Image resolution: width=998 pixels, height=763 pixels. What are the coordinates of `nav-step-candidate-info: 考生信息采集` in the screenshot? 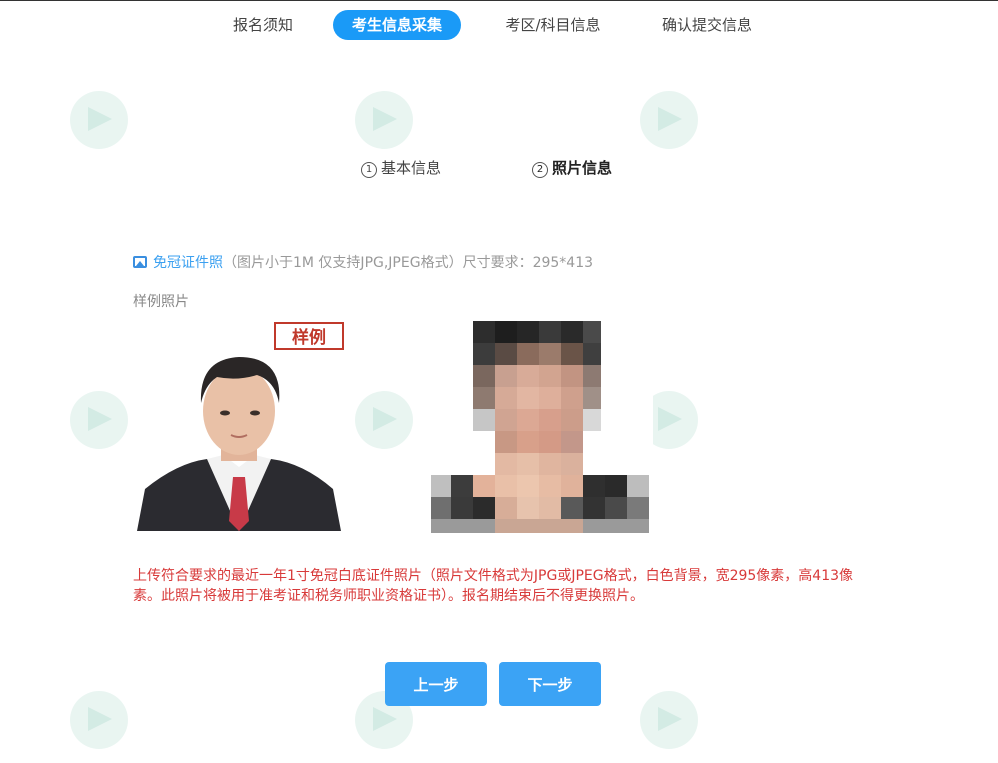 It's located at (397, 25).